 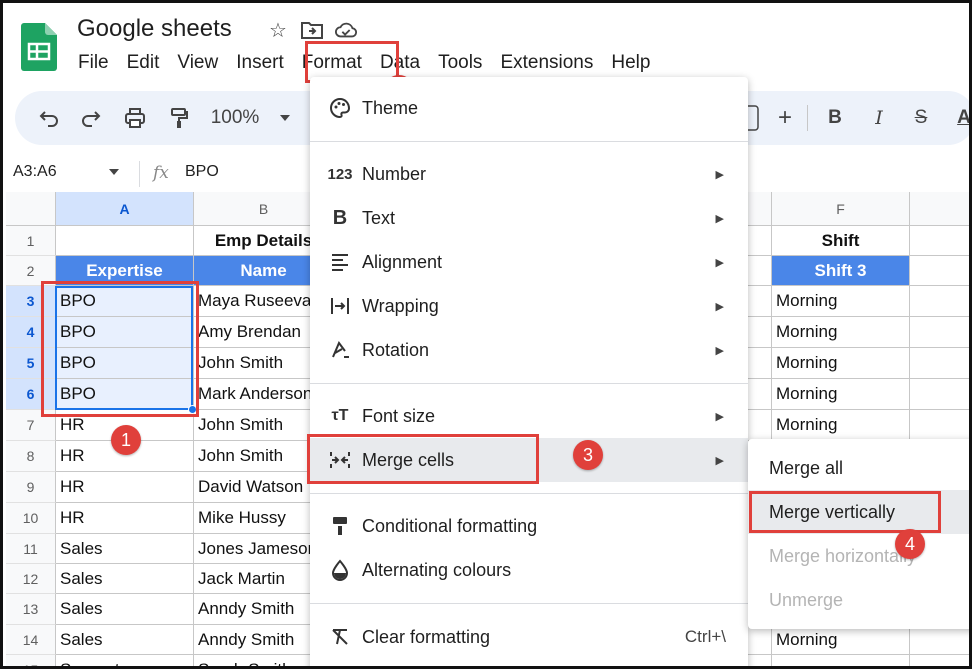 I want to click on fill-drop-icon, so click(x=340, y=570).